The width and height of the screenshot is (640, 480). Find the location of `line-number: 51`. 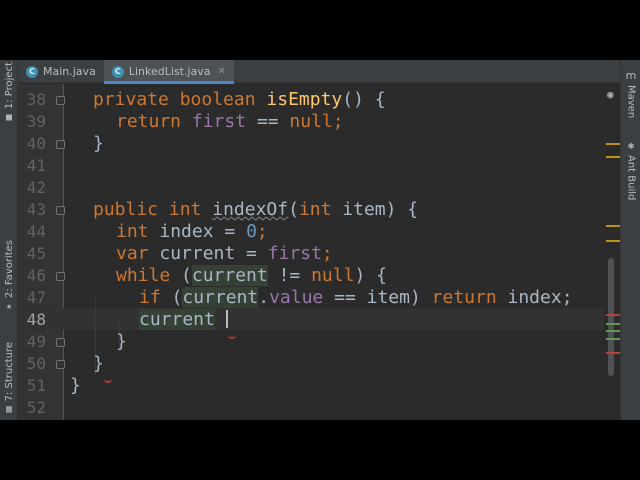

line-number: 51 is located at coordinates (36, 385).